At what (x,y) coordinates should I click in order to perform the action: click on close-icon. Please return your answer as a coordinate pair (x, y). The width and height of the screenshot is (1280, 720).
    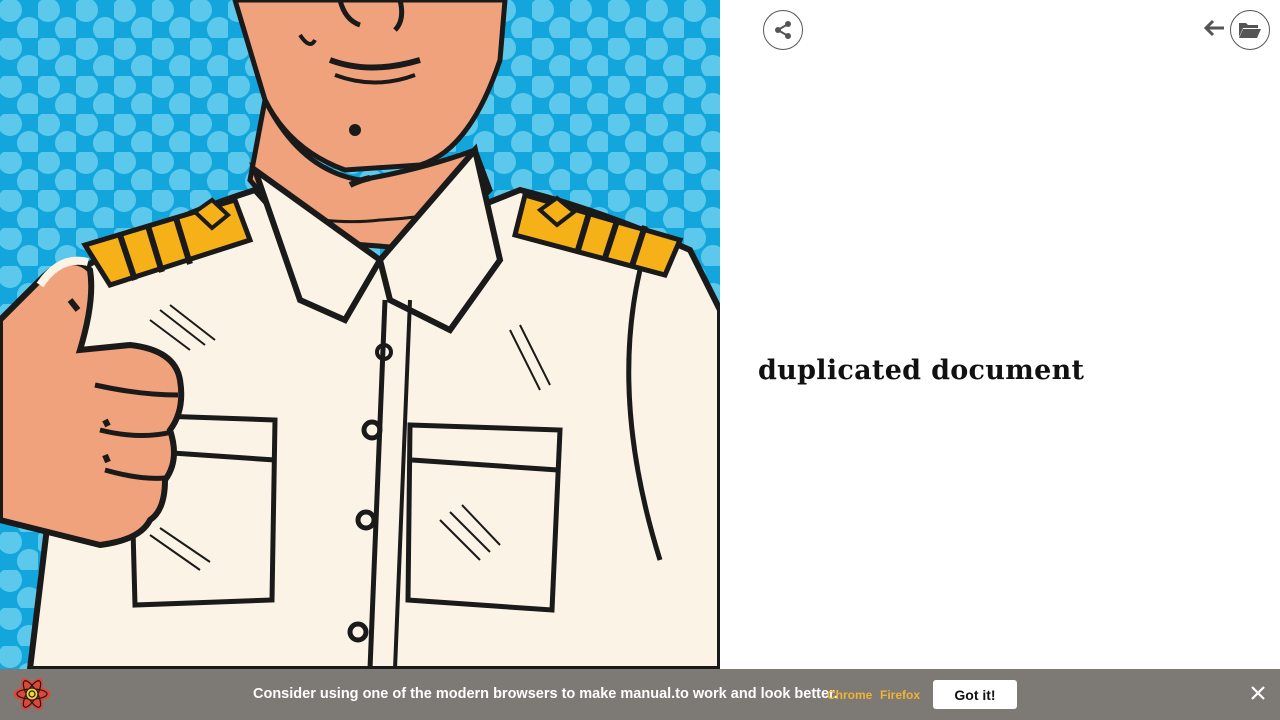
    Looking at the image, I should click on (1258, 693).